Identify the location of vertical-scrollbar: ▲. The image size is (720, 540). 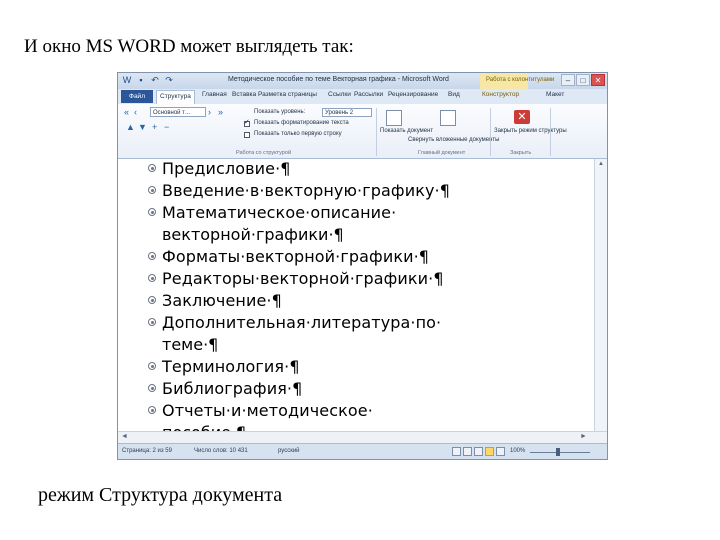
(600, 295).